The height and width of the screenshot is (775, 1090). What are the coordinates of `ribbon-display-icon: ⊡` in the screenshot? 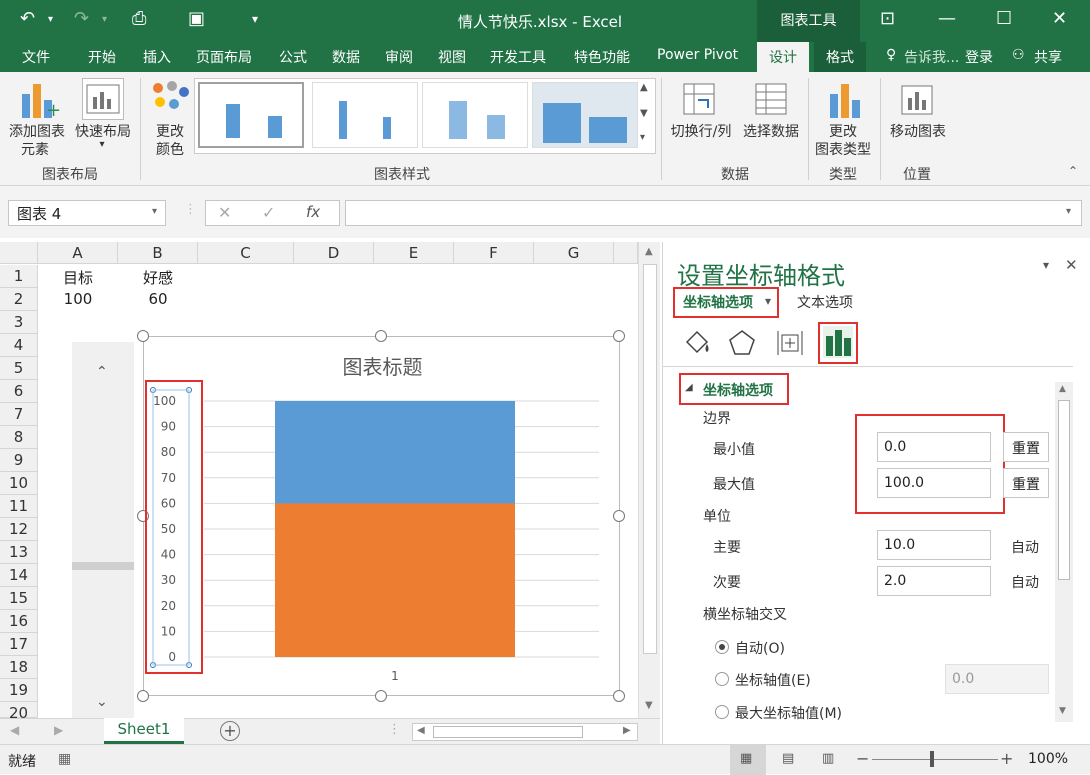 It's located at (887, 18).